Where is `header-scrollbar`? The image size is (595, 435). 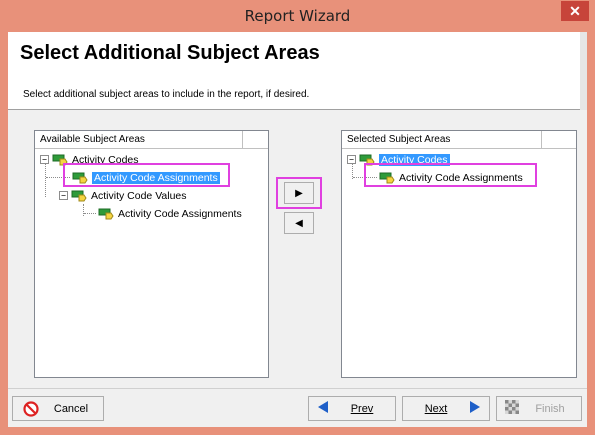
header-scrollbar is located at coordinates (583, 71).